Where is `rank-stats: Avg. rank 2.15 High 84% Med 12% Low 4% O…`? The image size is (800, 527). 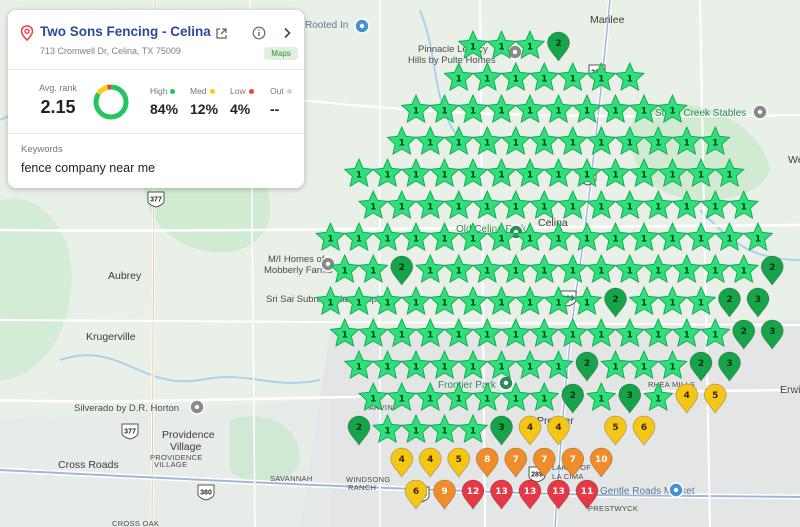
rank-stats: Avg. rank 2.15 High 84% Med 12% Low 4% O… is located at coordinates (156, 102).